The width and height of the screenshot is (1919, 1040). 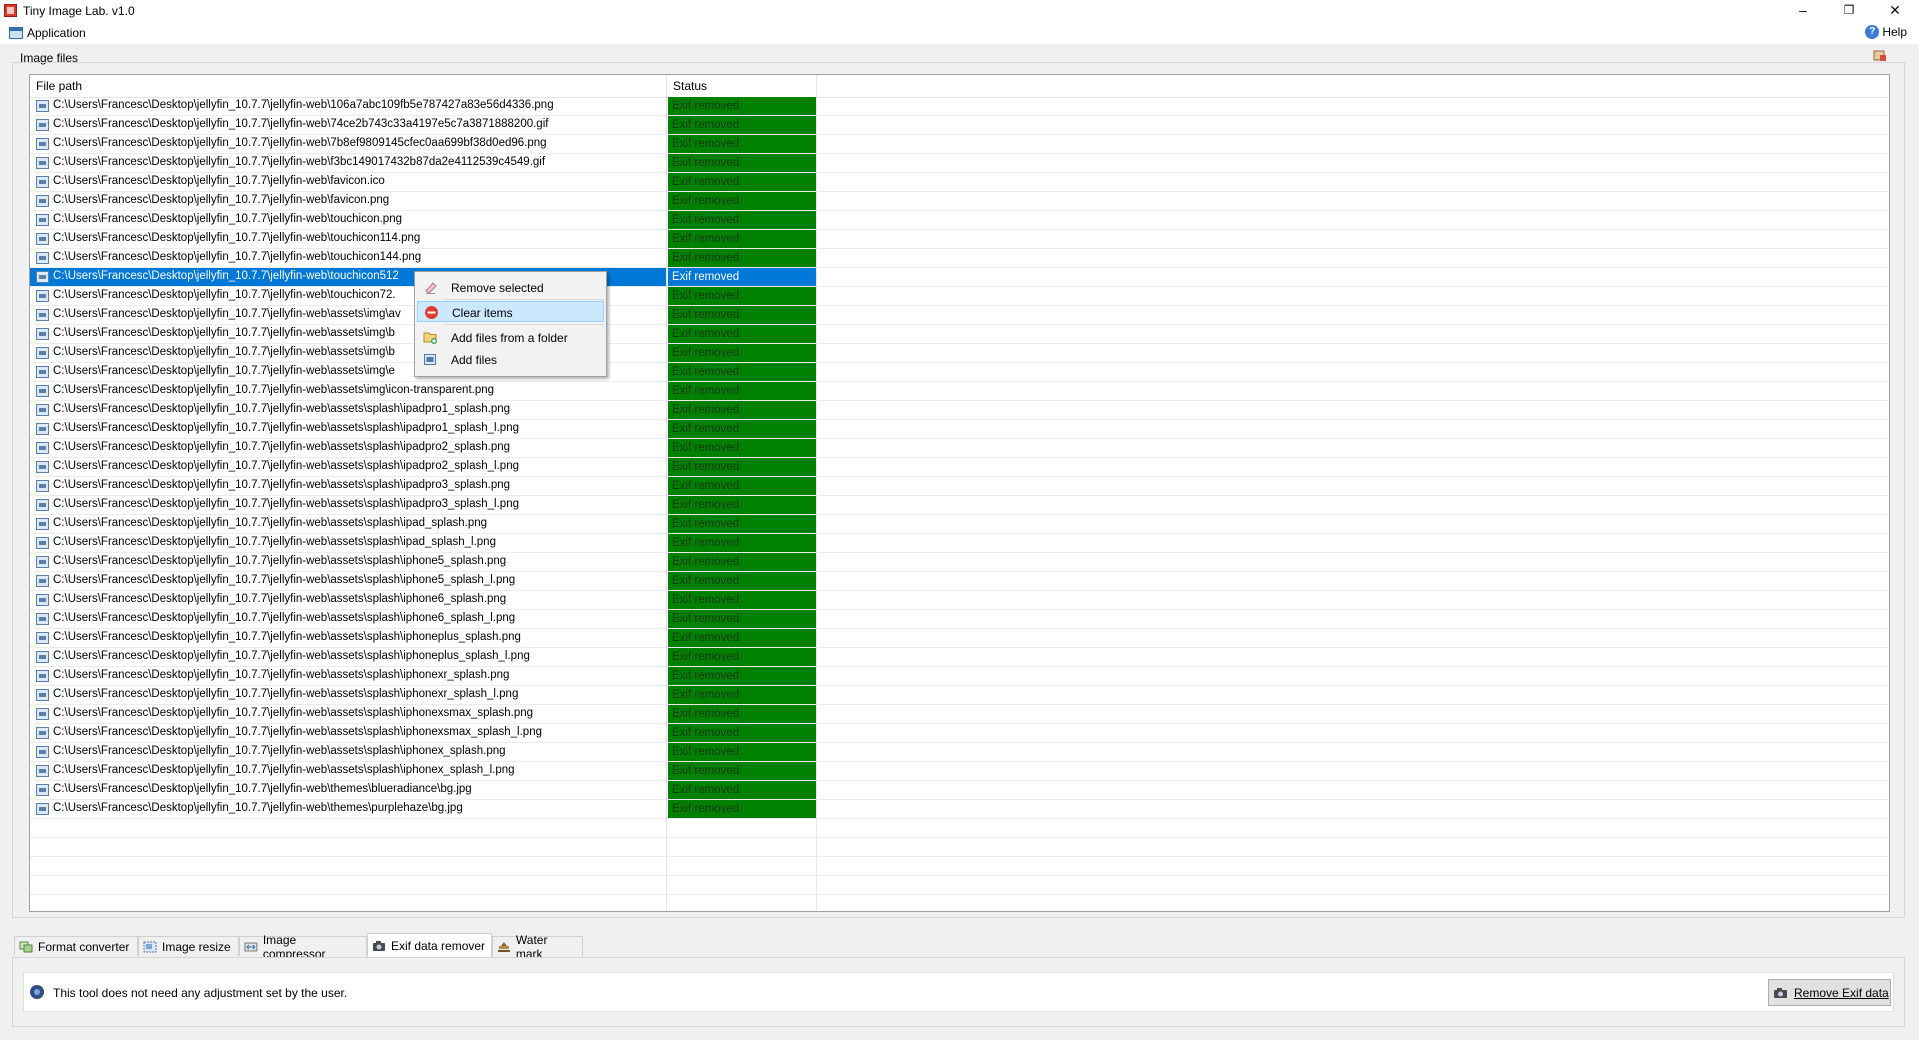 What do you see at coordinates (1829, 992) in the screenshot?
I see `remove-exif-data-button: Remove Exif data` at bounding box center [1829, 992].